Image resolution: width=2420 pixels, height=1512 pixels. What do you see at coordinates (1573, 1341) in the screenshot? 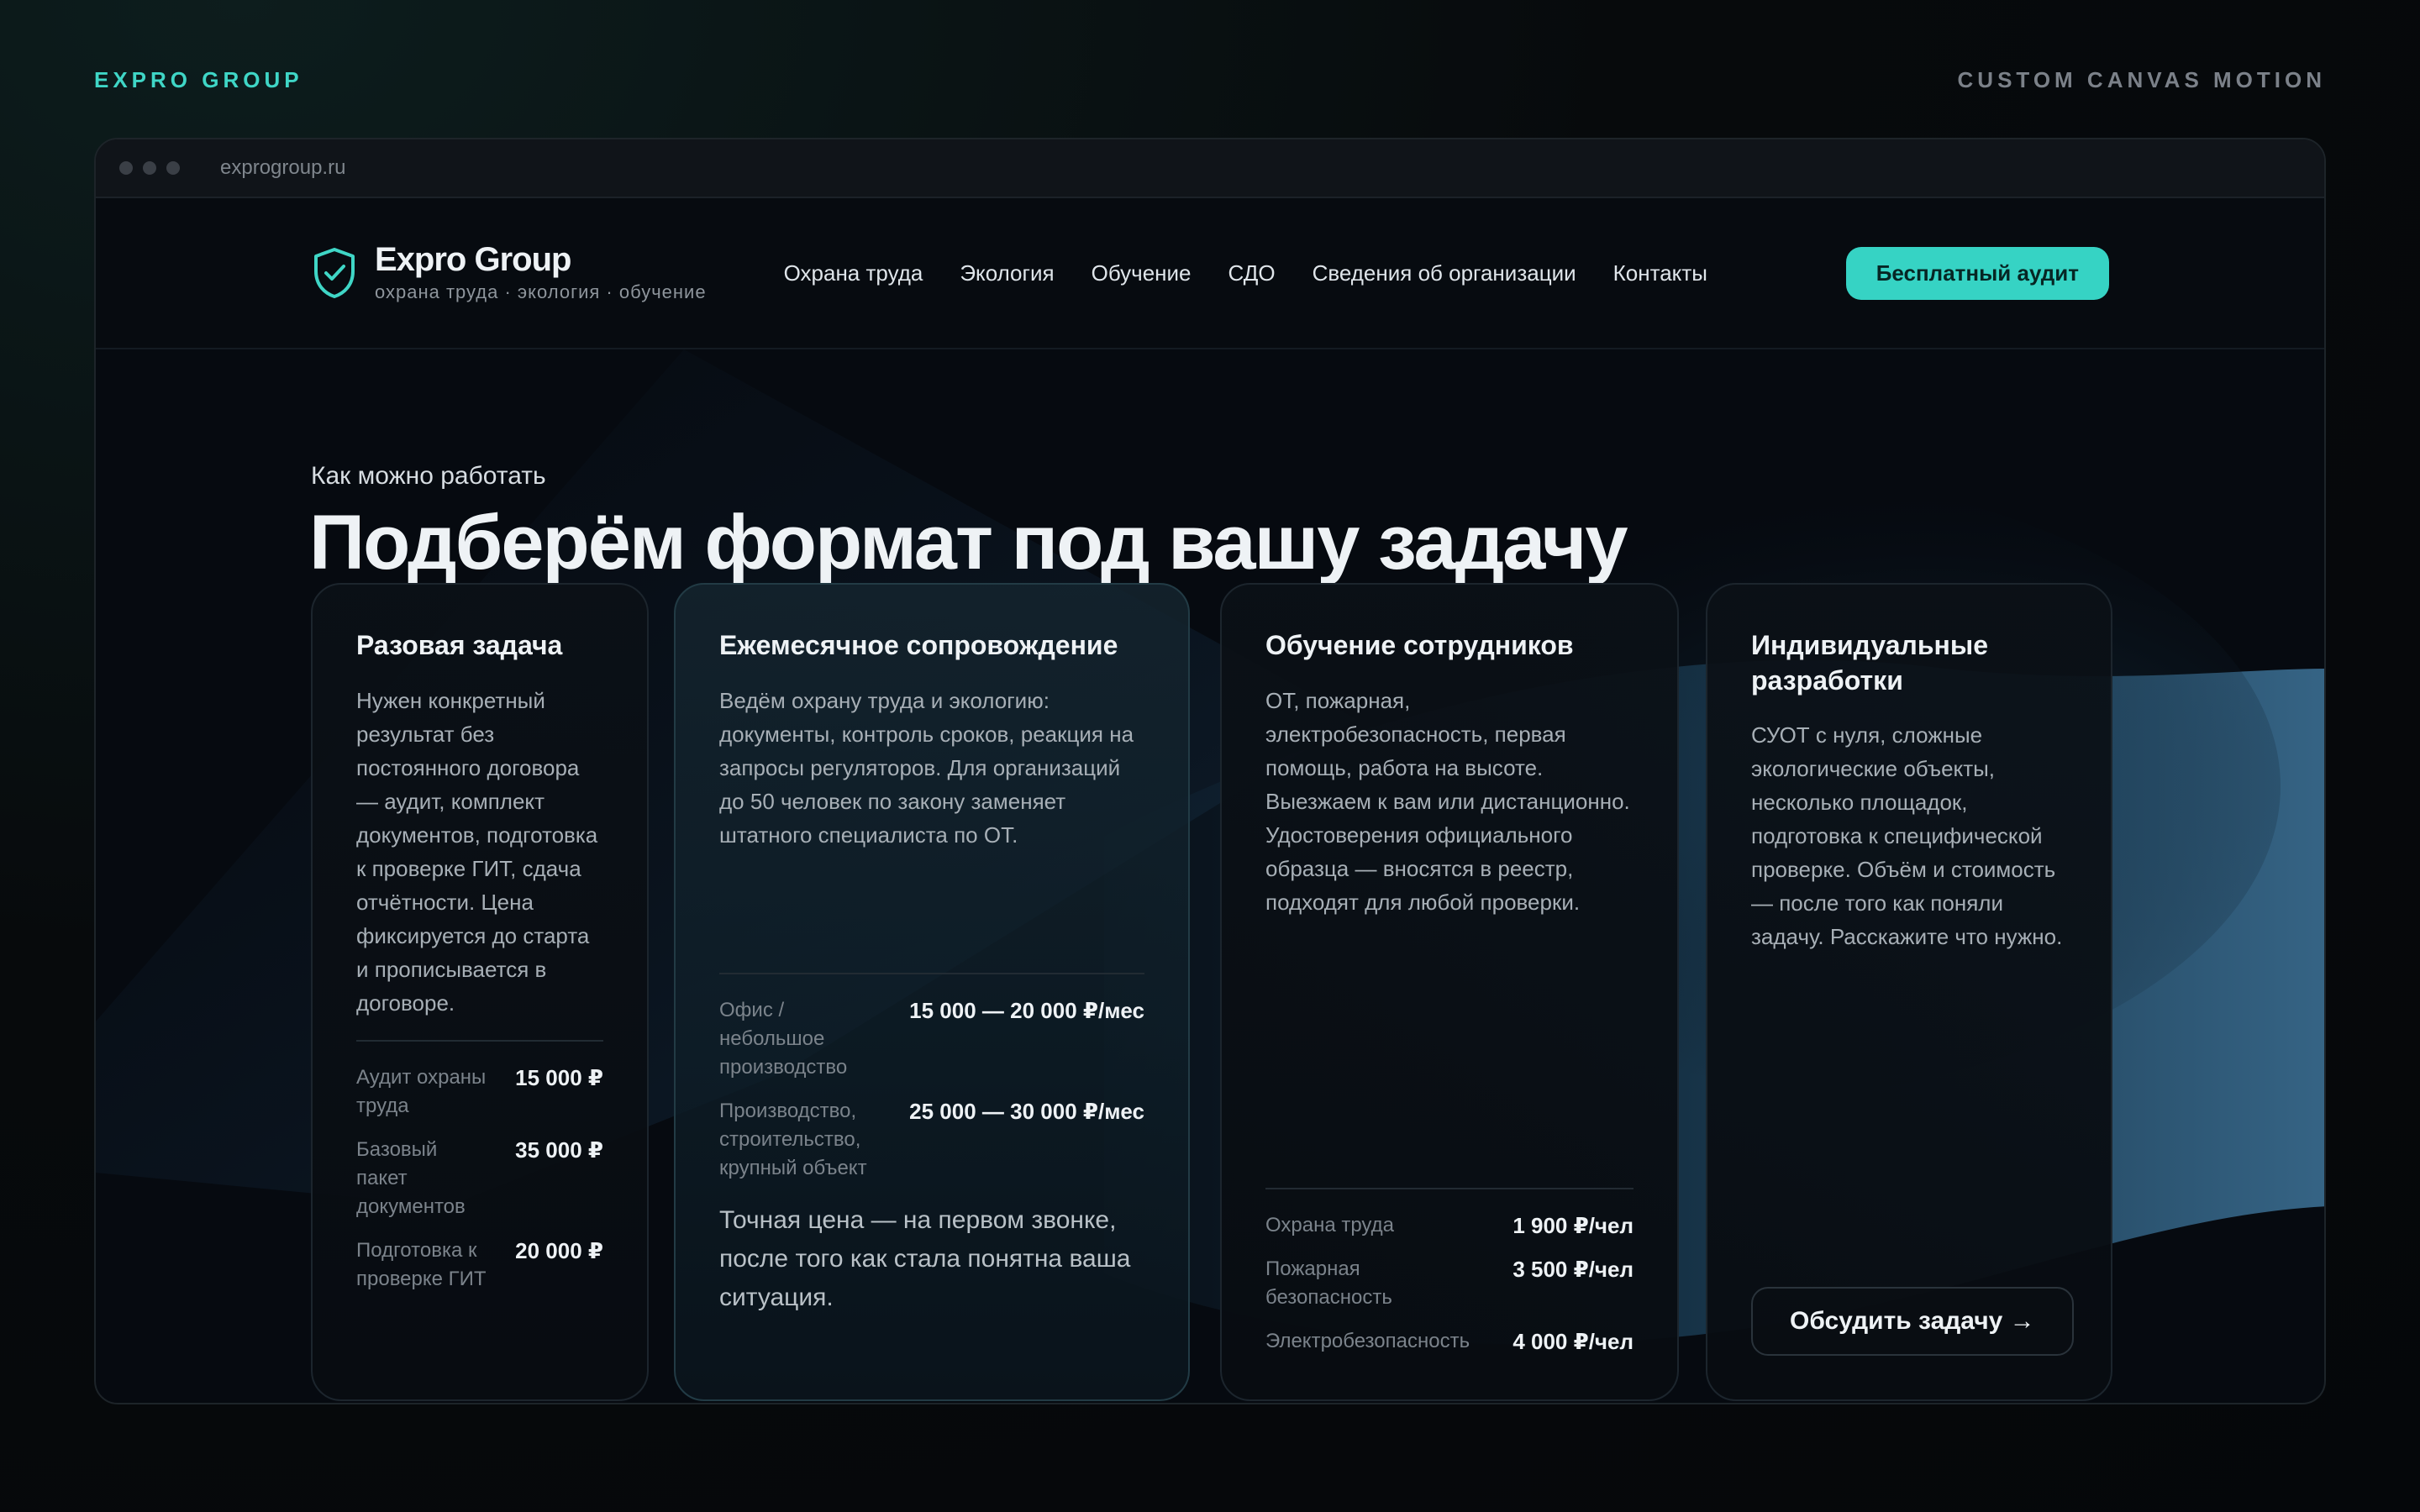
I see `price-value: 4 000 ₽/чел` at bounding box center [1573, 1341].